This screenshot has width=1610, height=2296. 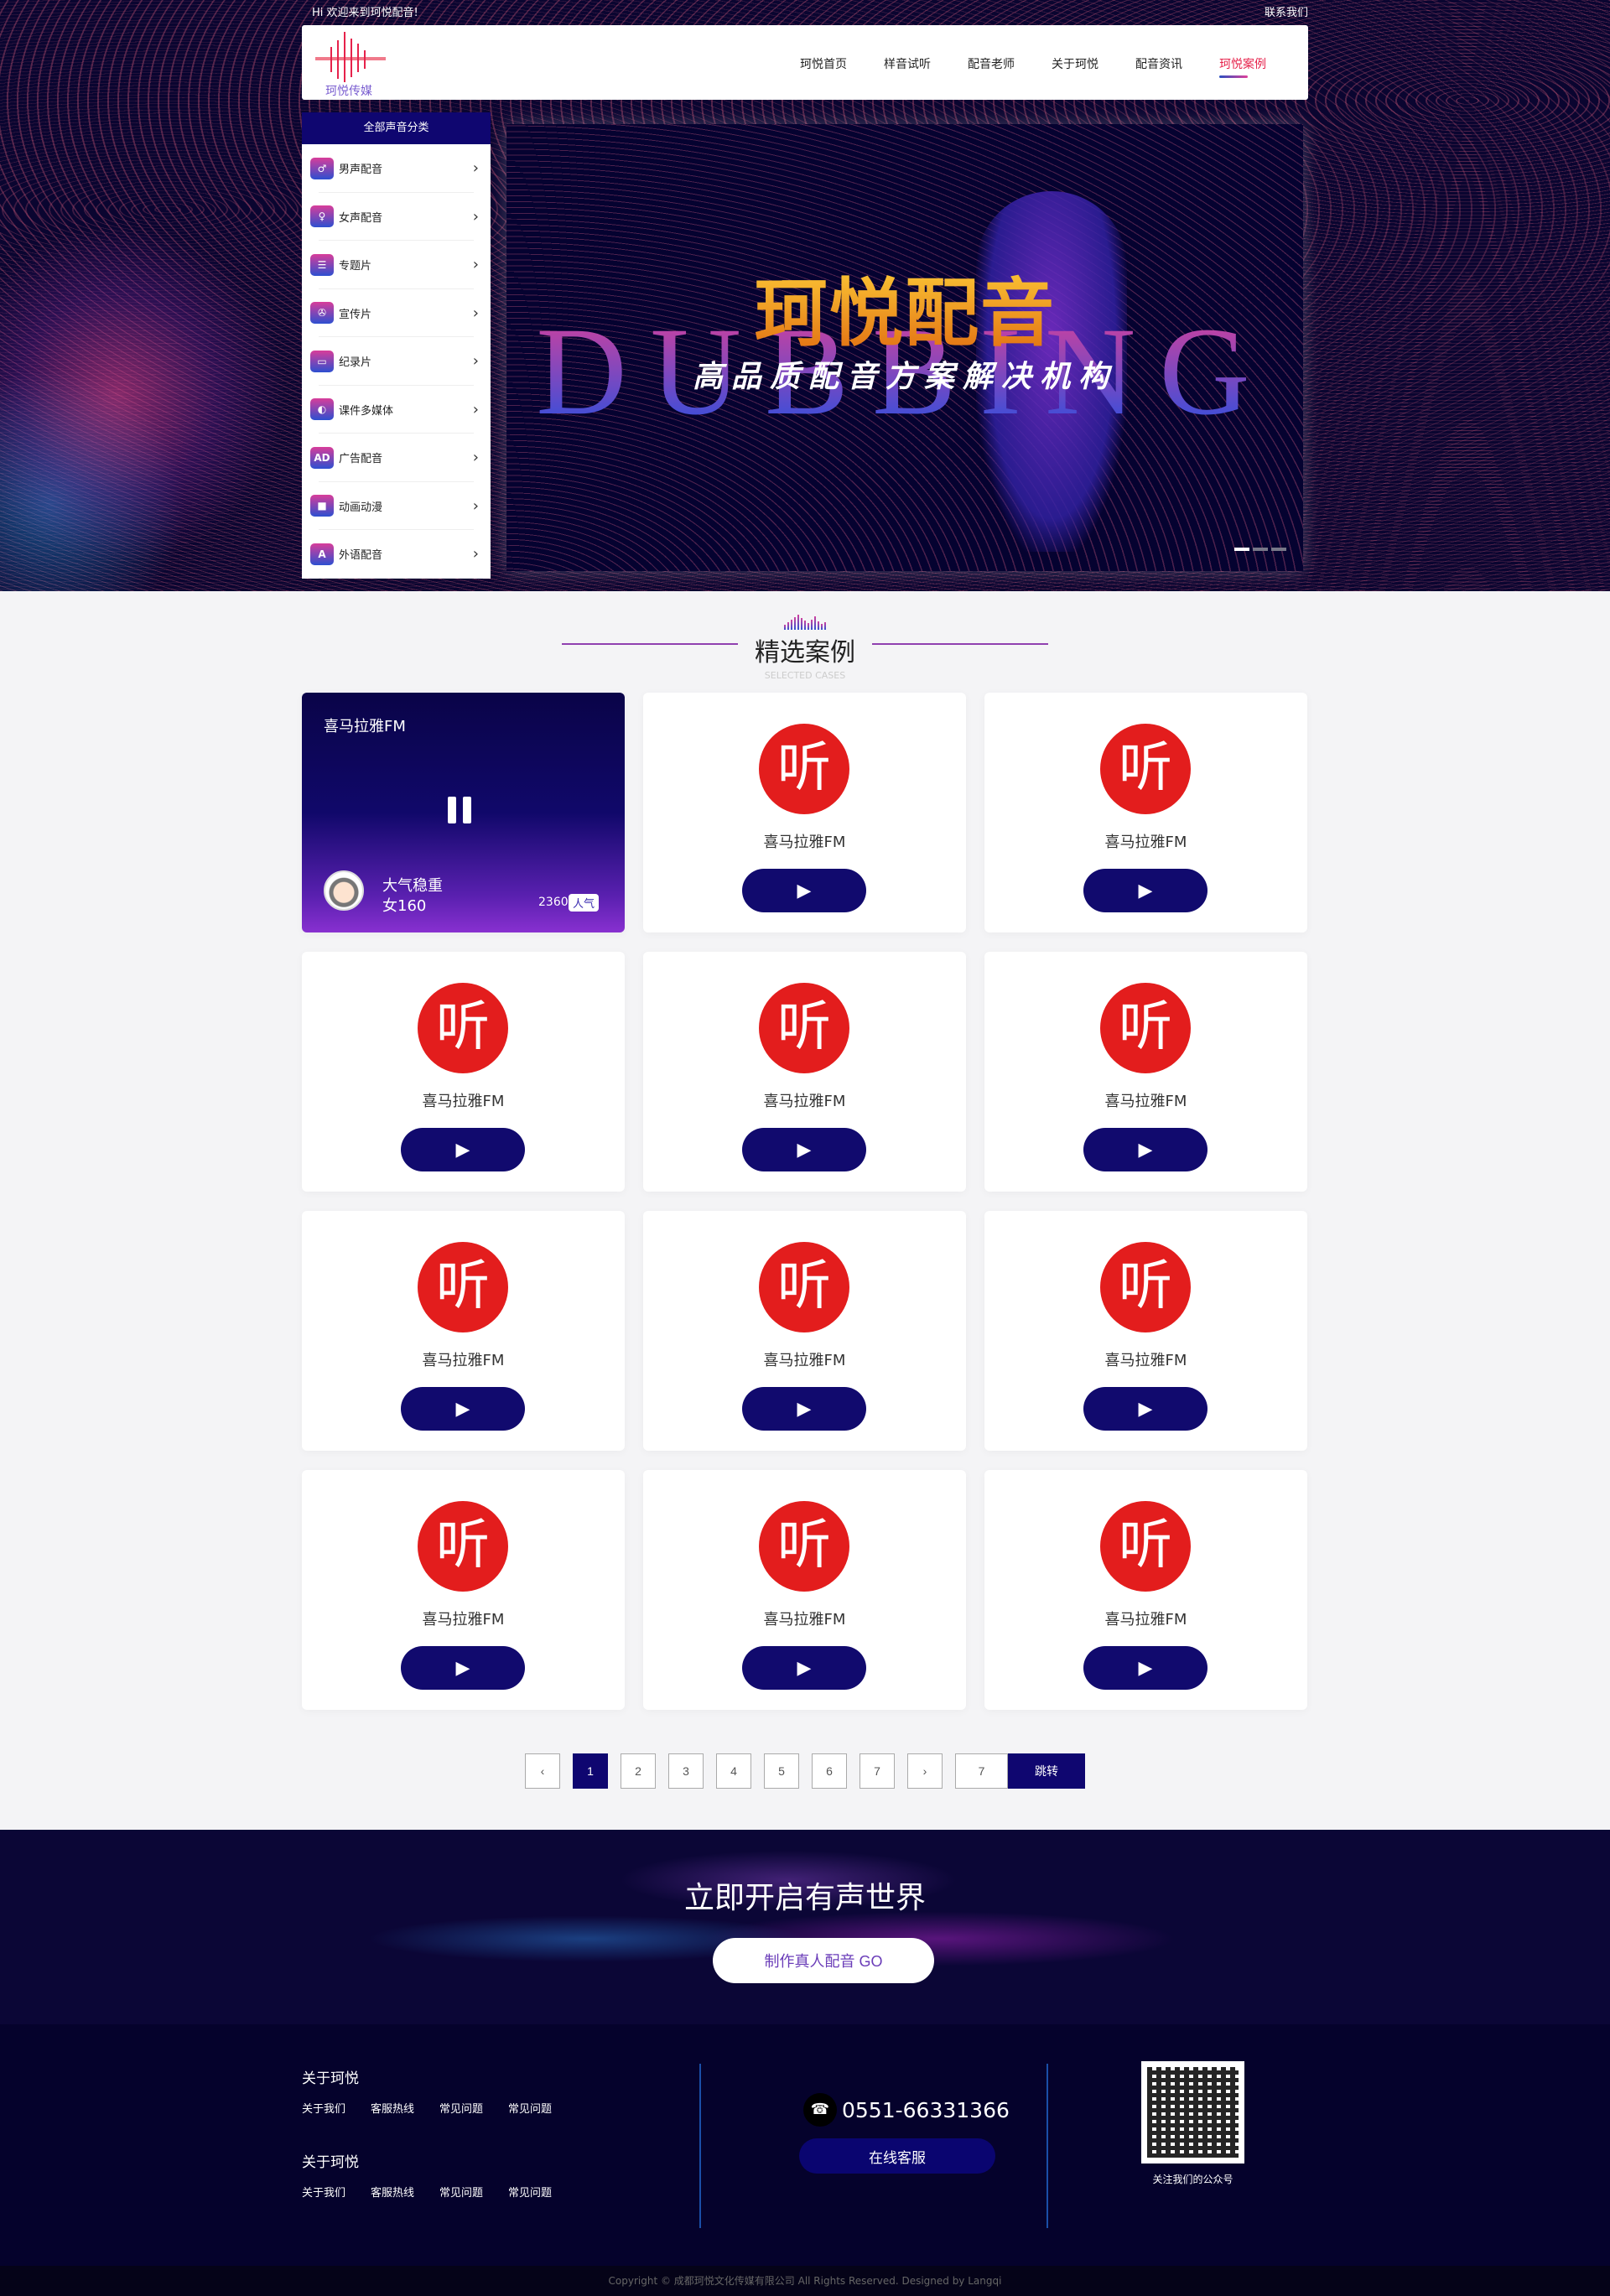 I want to click on main-nav: 珂悦首页 样音试听 配音老师 关于珂悦 配音资讯 珂悦案例, so click(x=1014, y=66).